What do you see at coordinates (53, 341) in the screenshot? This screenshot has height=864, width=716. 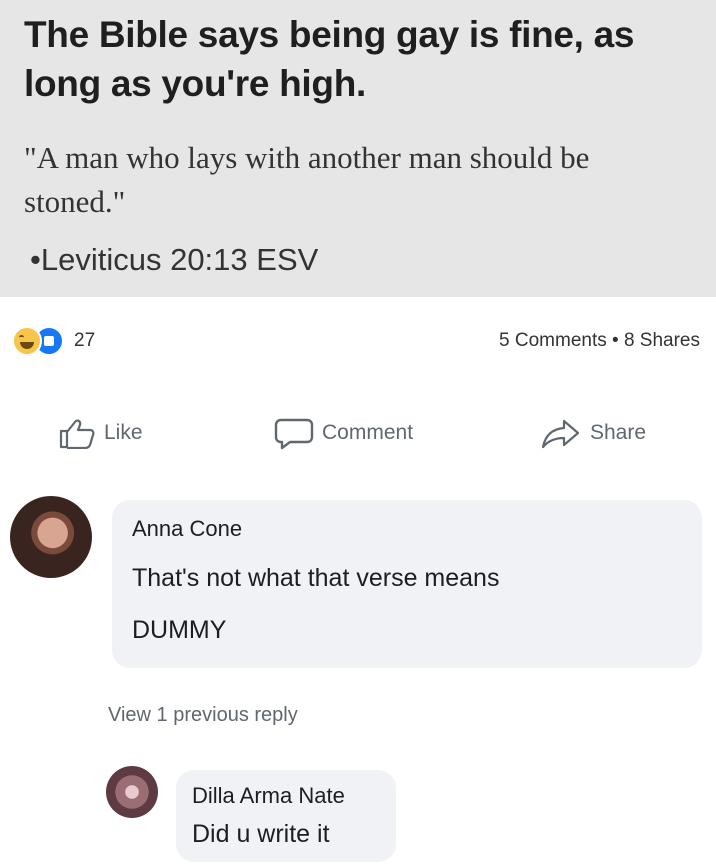 I see `reaction-summary: 27` at bounding box center [53, 341].